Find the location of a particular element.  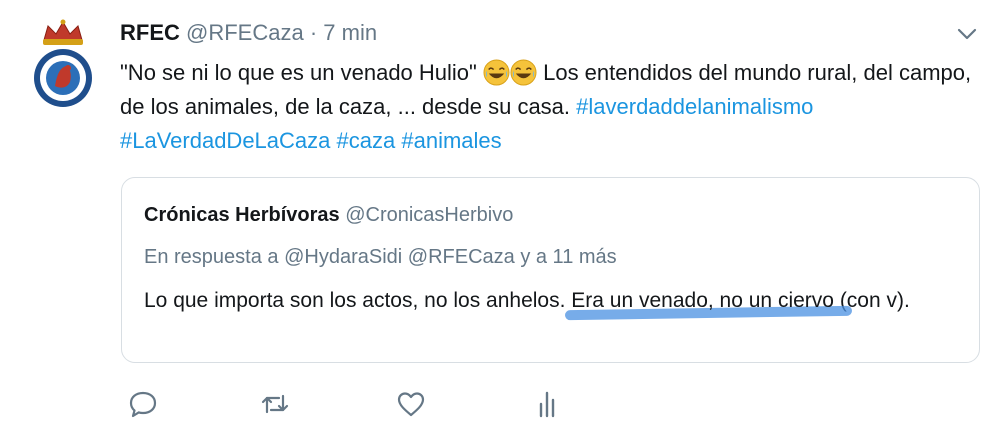

highlighted-text: Era un venado, no un ciervo is located at coordinates (702, 300).